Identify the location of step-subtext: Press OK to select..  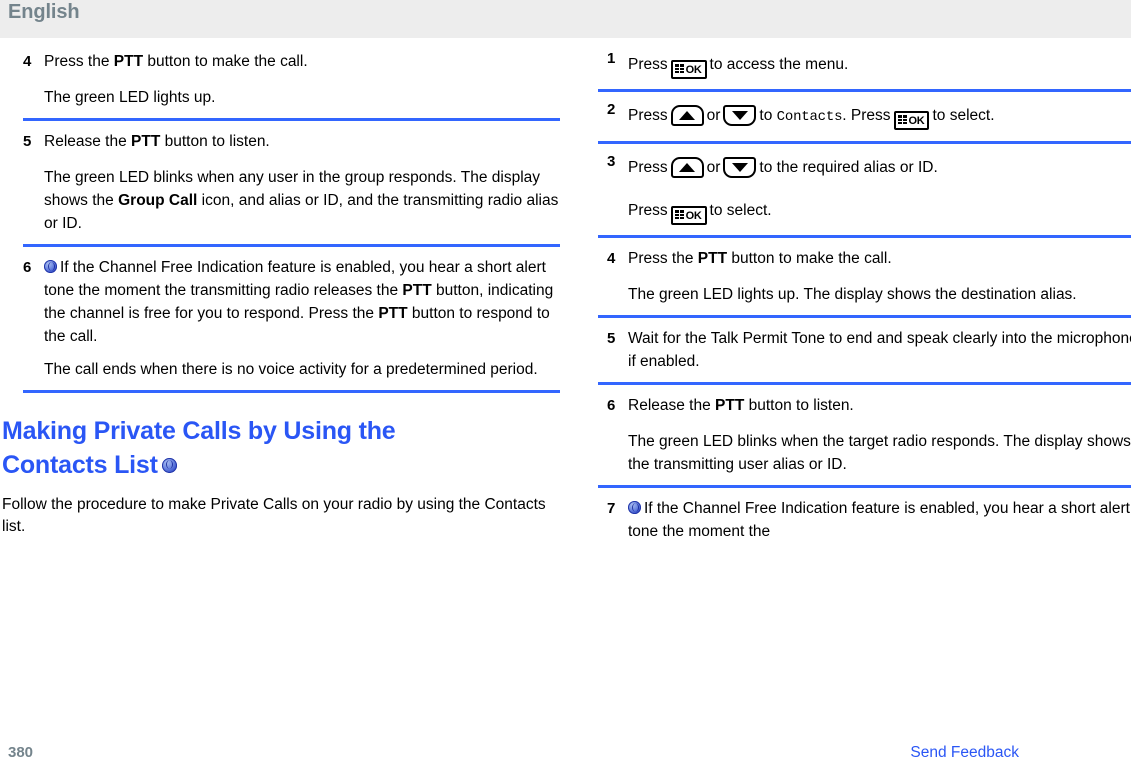
(879, 211).